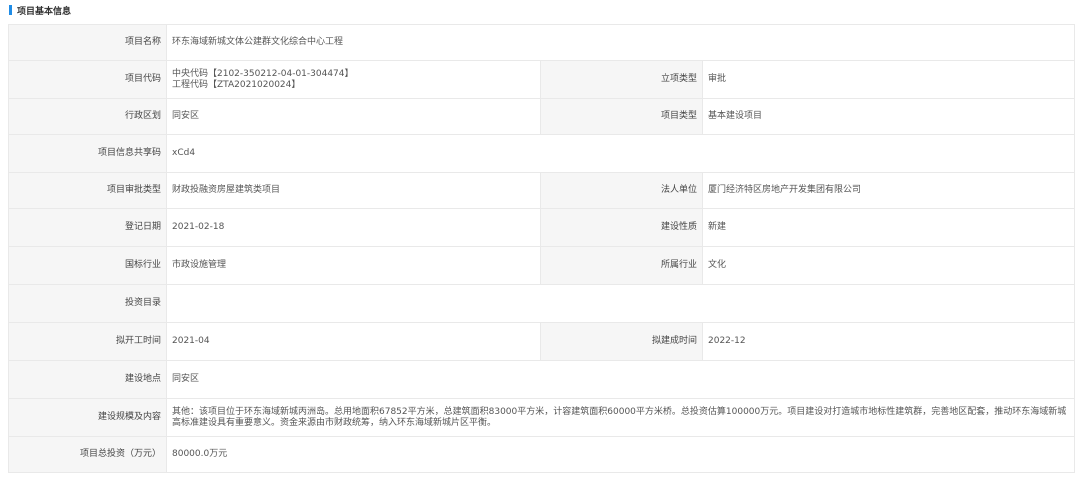  What do you see at coordinates (353, 227) in the screenshot?
I see `reg-date-value: 2021-02-18` at bounding box center [353, 227].